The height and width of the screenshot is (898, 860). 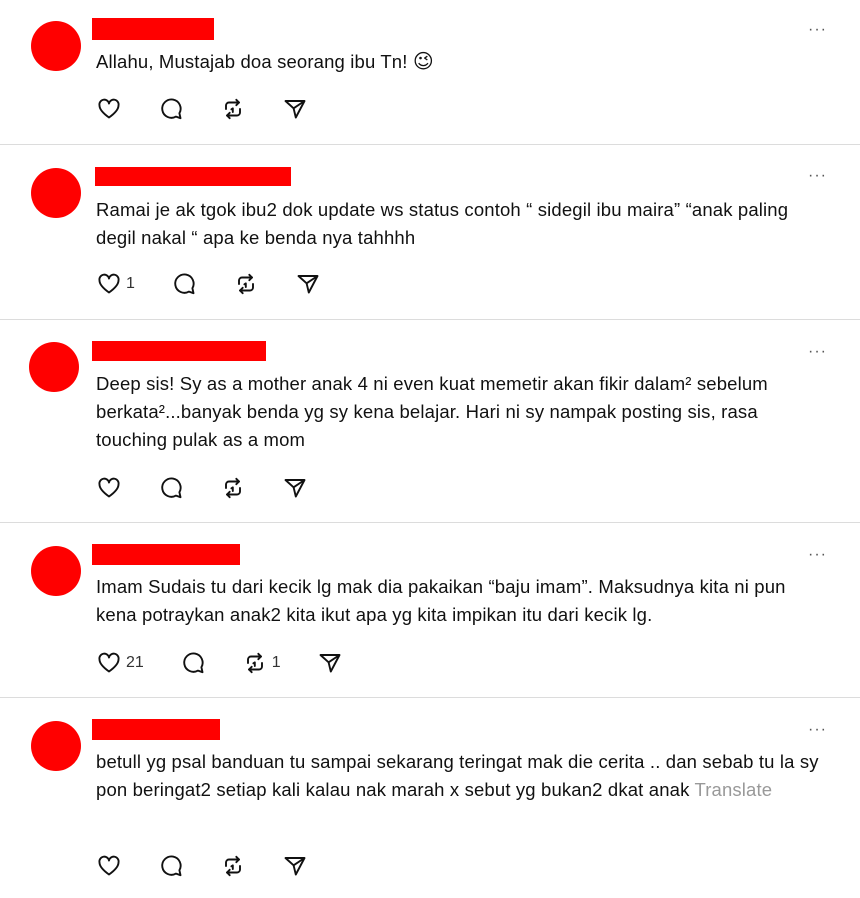 I want to click on like-button: 1, so click(x=115, y=284).